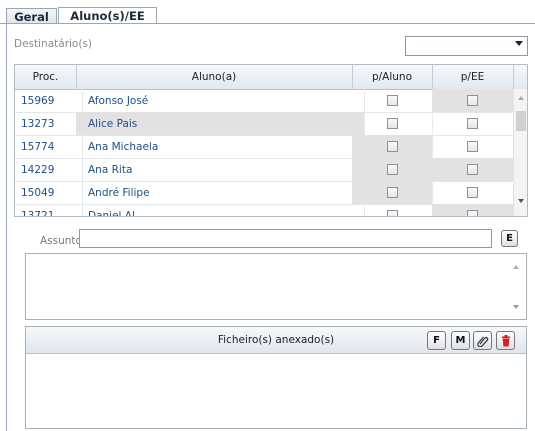 This screenshot has height=431, width=535. I want to click on tab-geral: Geral, so click(31, 16).